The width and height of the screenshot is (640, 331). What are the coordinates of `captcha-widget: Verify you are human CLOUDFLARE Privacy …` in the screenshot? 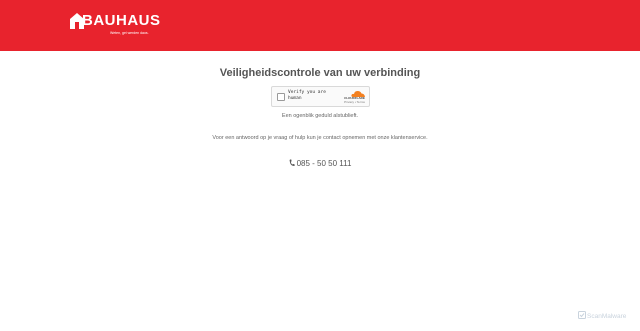 It's located at (320, 96).